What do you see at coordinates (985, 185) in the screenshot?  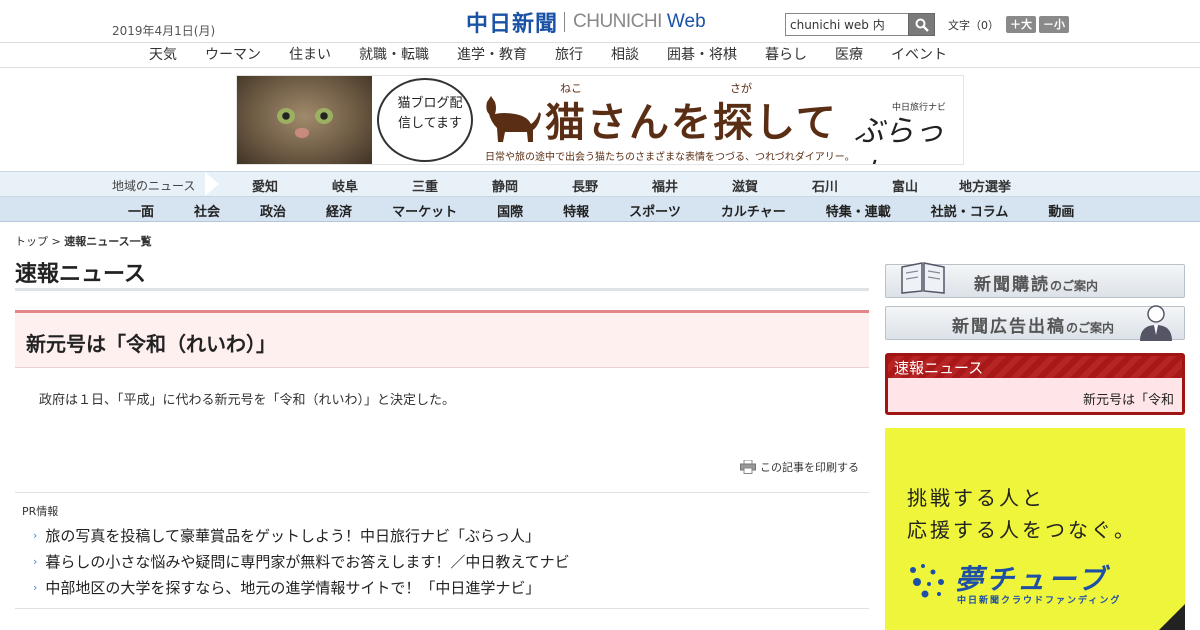 I see `region-item-elections: 地方選挙` at bounding box center [985, 185].